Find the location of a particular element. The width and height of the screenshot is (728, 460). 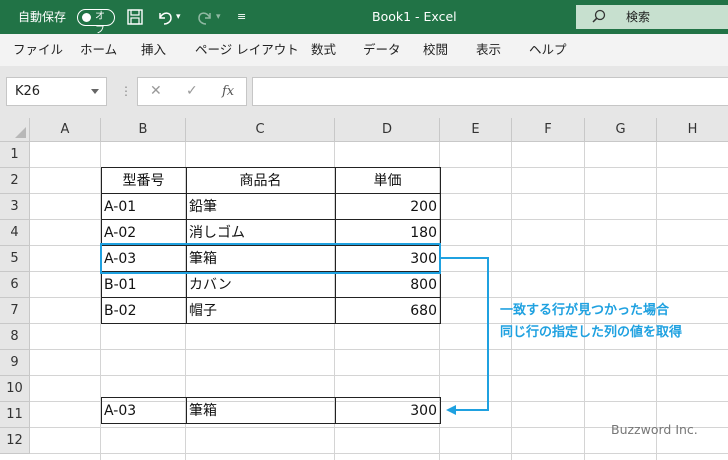

save-icon is located at coordinates (135, 17).